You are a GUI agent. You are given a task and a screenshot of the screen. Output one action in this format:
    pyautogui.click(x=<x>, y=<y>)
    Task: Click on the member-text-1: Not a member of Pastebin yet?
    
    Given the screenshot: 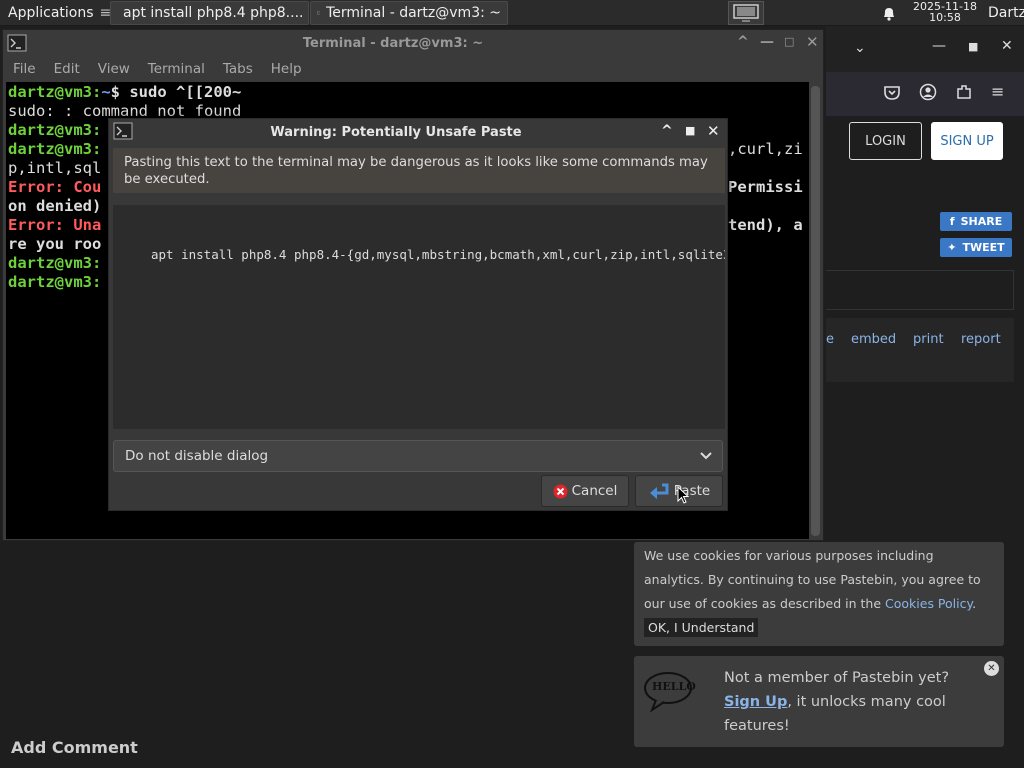 What is the action you would take?
    pyautogui.click(x=837, y=678)
    